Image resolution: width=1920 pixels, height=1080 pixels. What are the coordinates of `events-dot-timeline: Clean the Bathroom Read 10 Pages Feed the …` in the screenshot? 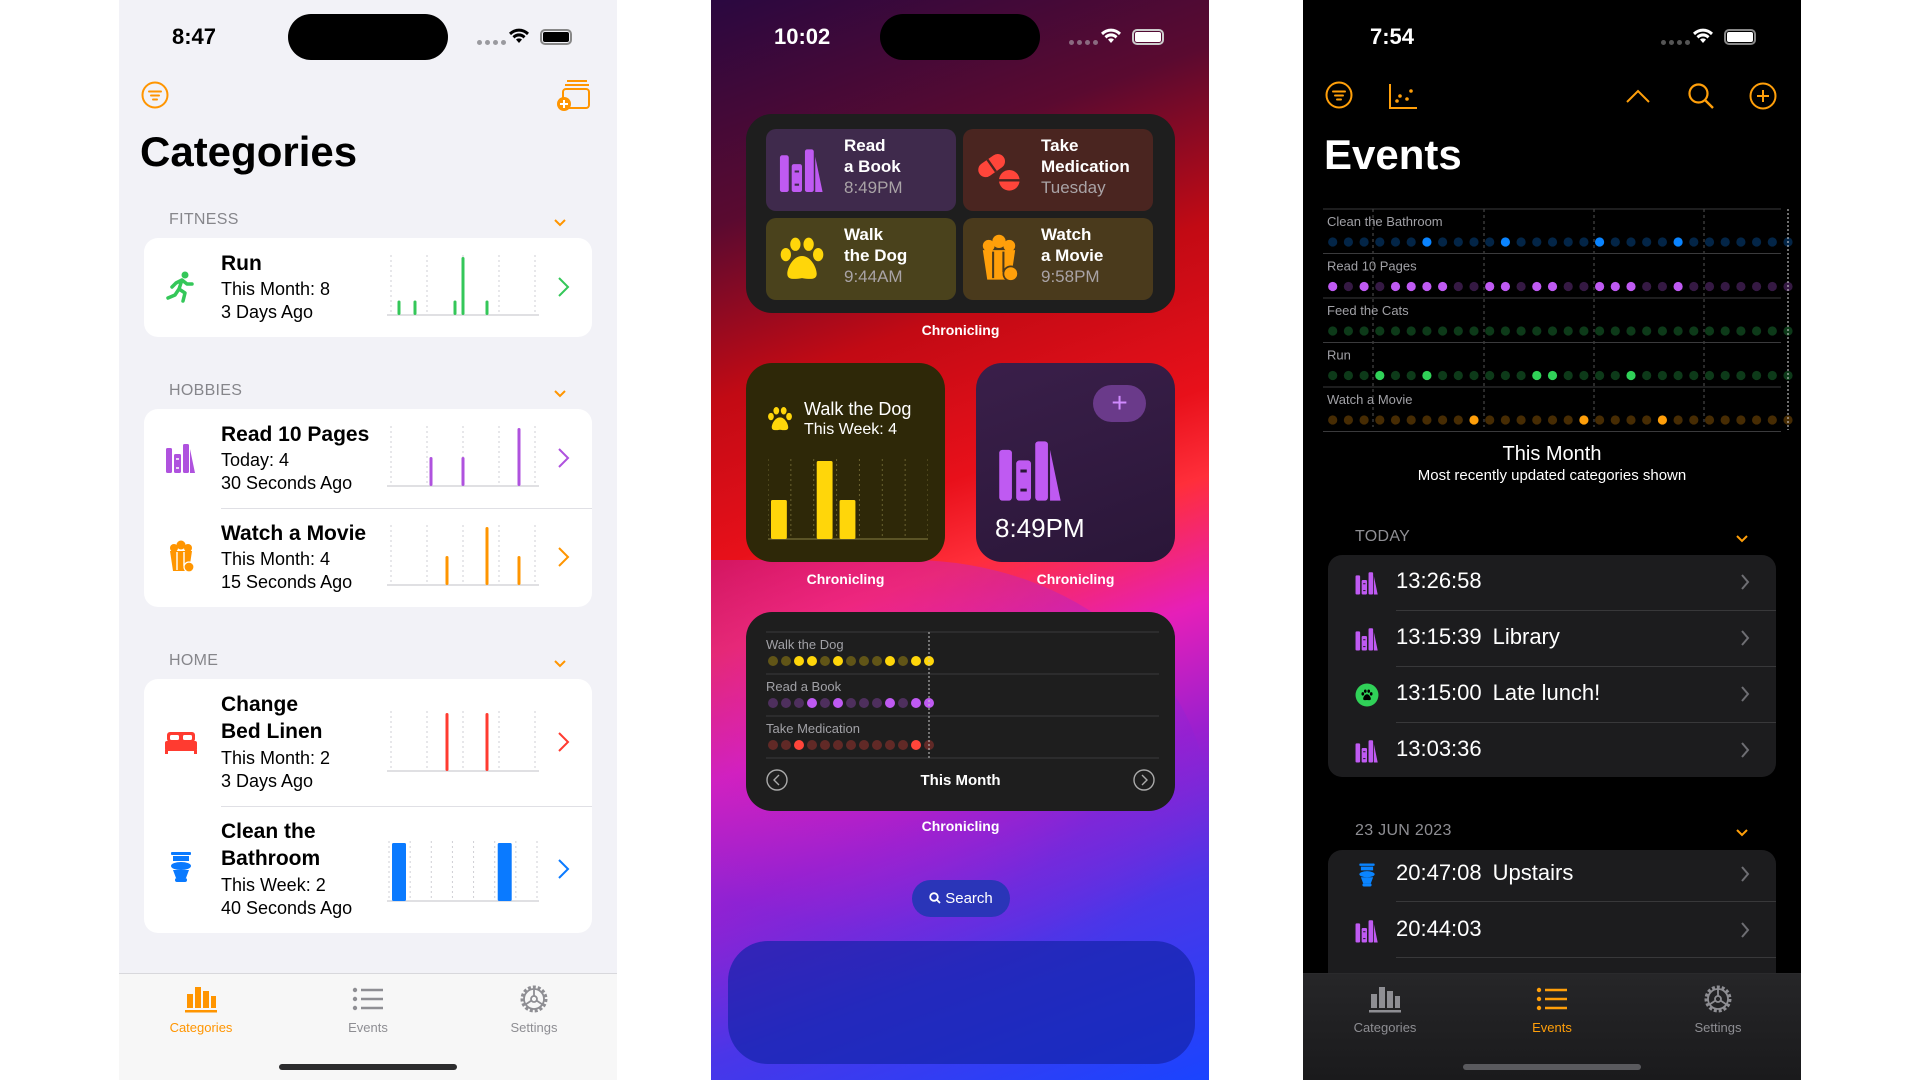 It's located at (1558, 320).